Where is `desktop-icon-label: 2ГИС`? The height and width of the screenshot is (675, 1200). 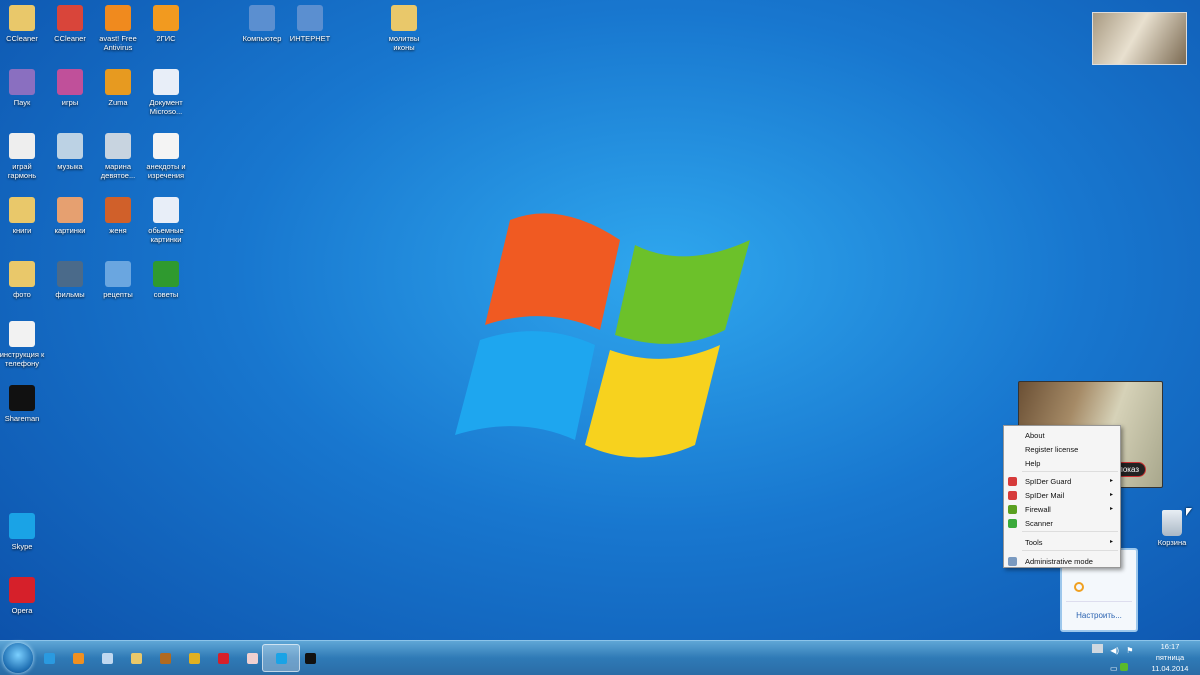
desktop-icon-label: 2ГИС is located at coordinates (166, 38).